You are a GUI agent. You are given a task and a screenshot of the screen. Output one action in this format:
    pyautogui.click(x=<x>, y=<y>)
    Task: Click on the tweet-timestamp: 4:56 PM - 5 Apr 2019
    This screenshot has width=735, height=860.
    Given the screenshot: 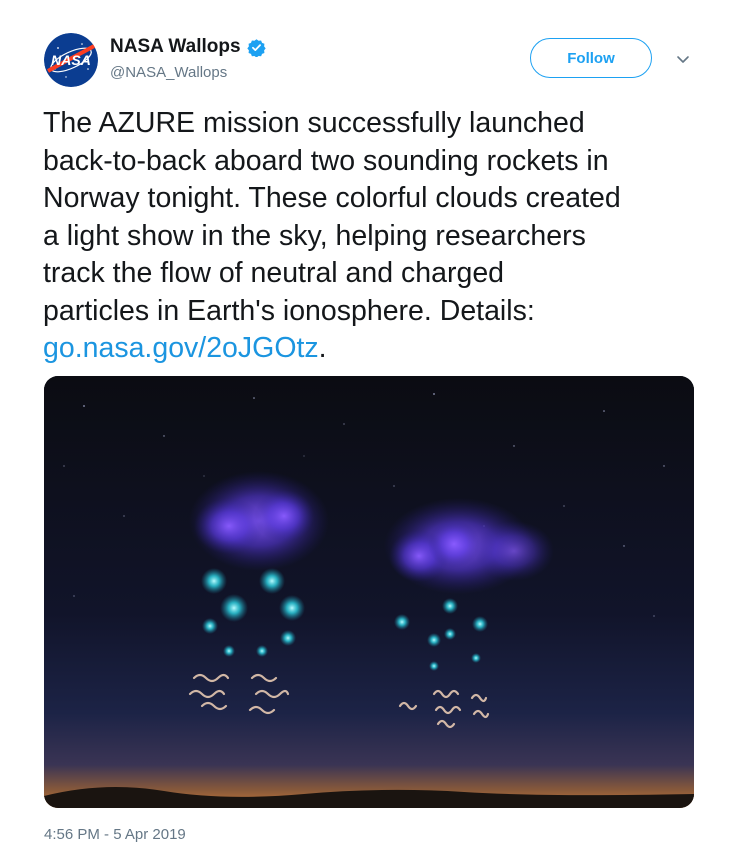 What is the action you would take?
    pyautogui.click(x=115, y=834)
    